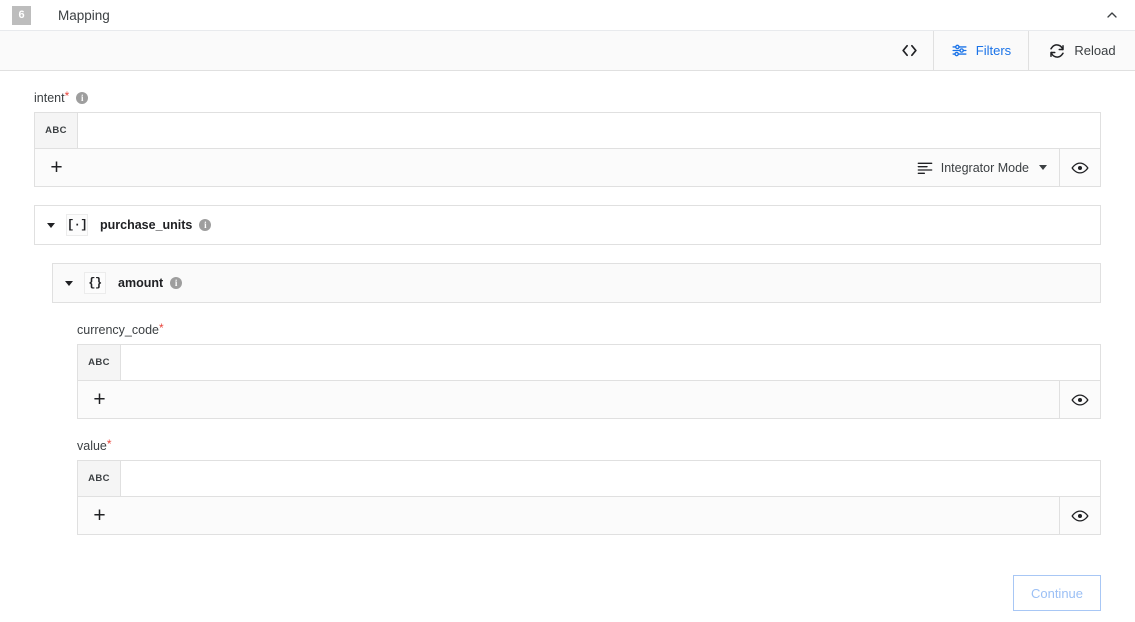 This screenshot has width=1135, height=622. I want to click on object-type-icon: {}, so click(95, 283).